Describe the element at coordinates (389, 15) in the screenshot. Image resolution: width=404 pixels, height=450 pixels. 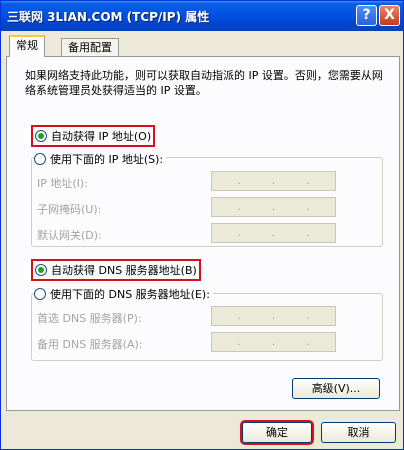
I see `close-button: X` at that location.